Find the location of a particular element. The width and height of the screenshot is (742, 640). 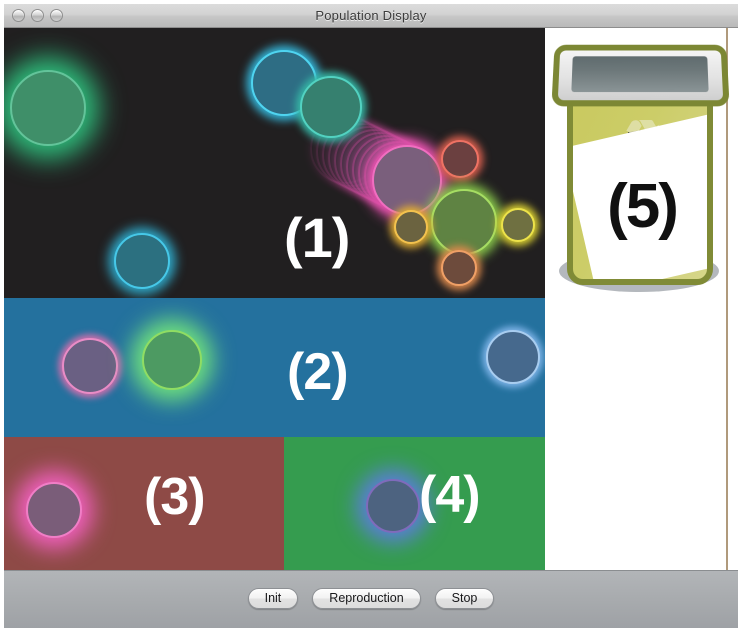

cell-yellow-right is located at coordinates (518, 225).